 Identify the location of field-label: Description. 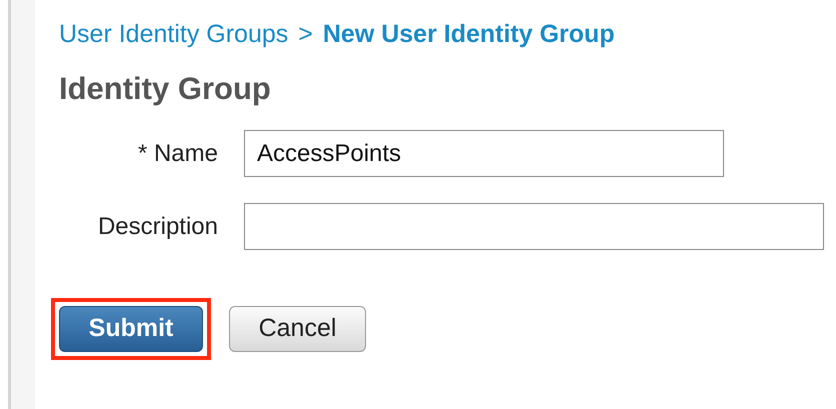
(157, 227).